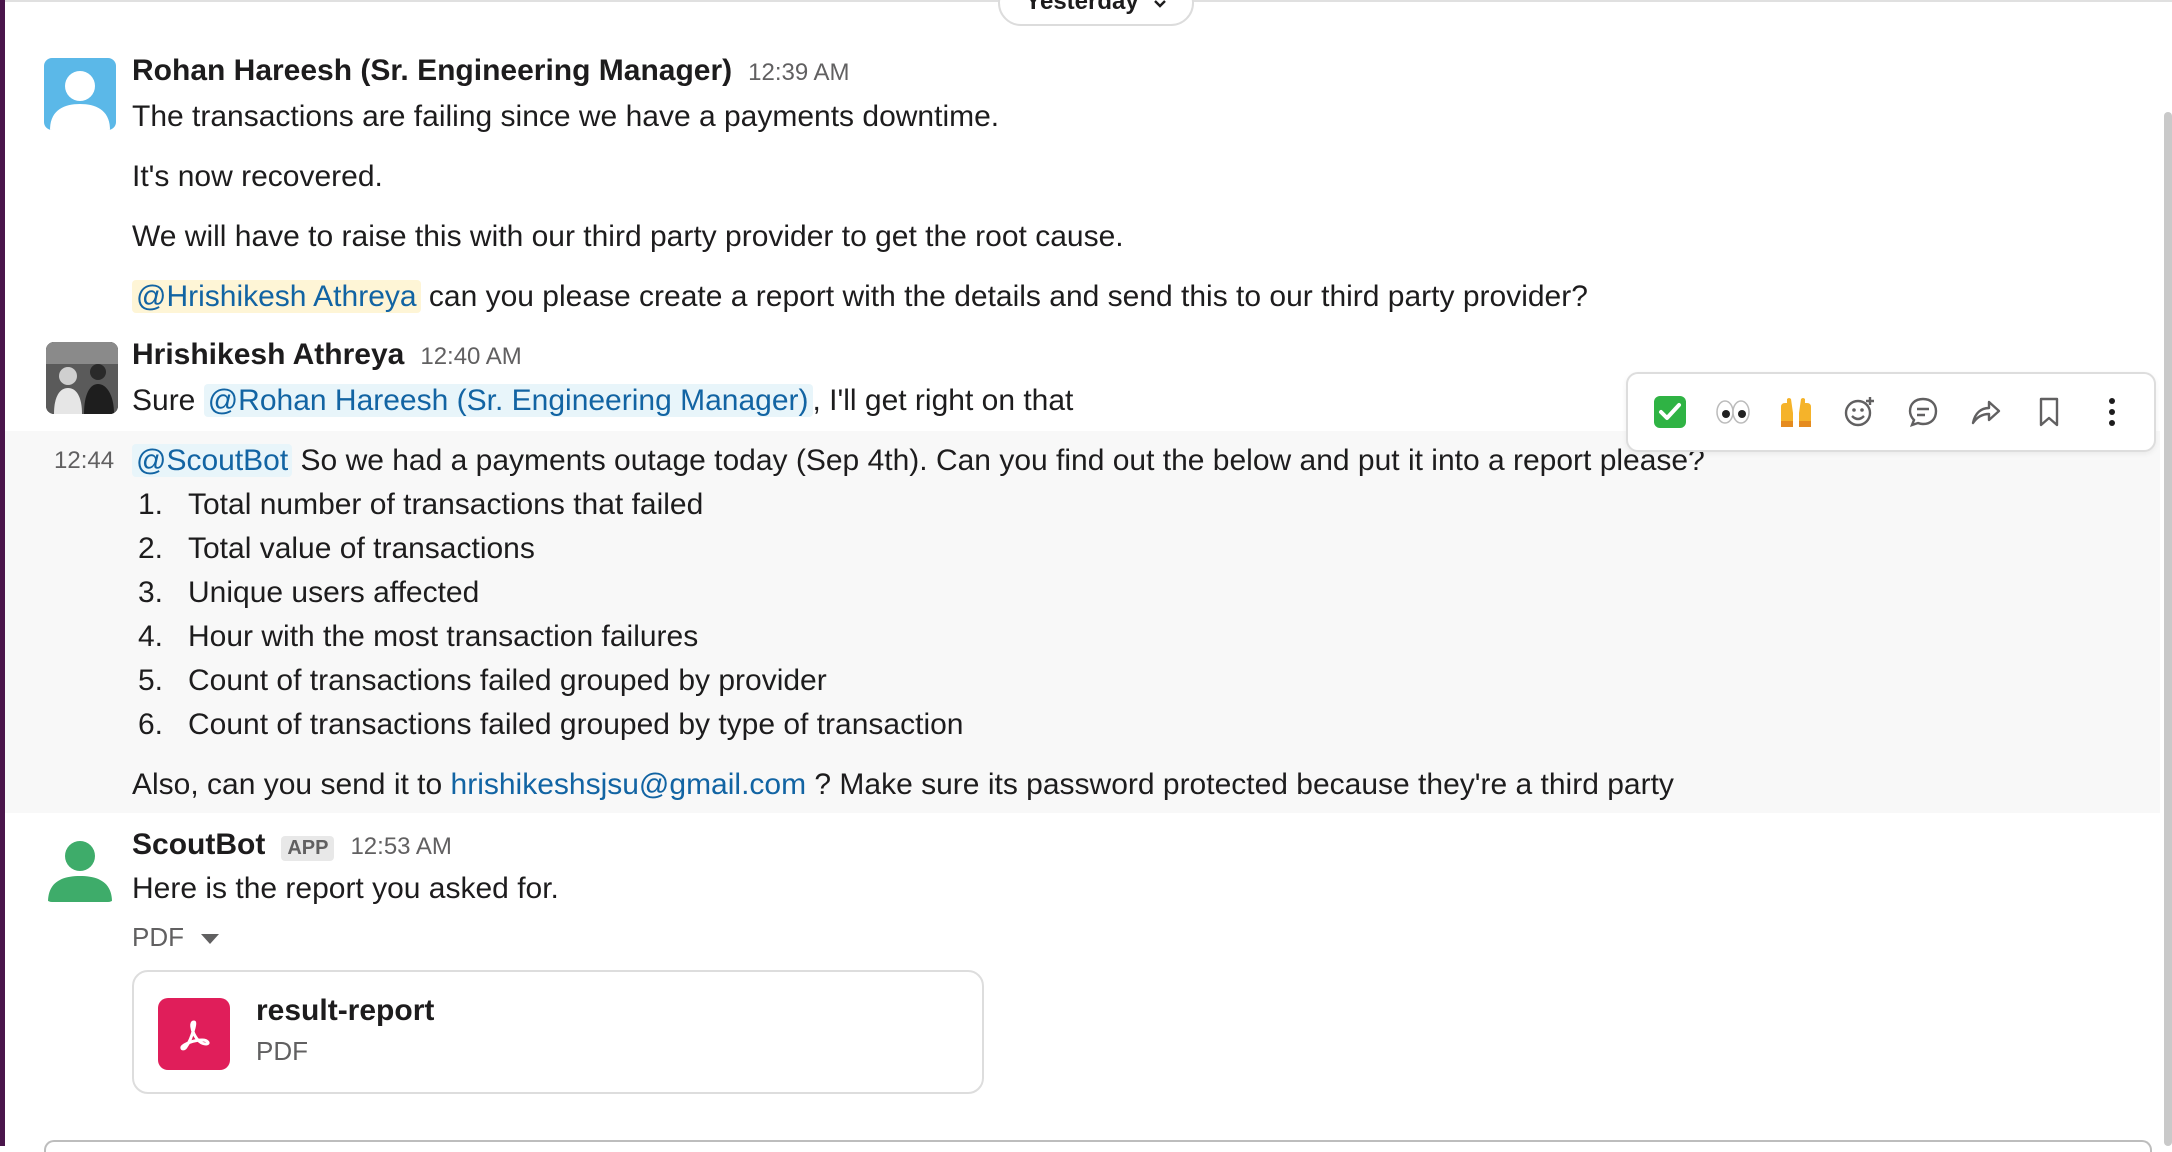 The height and width of the screenshot is (1152, 2172). I want to click on attachment-toggle: PDF, so click(176, 937).